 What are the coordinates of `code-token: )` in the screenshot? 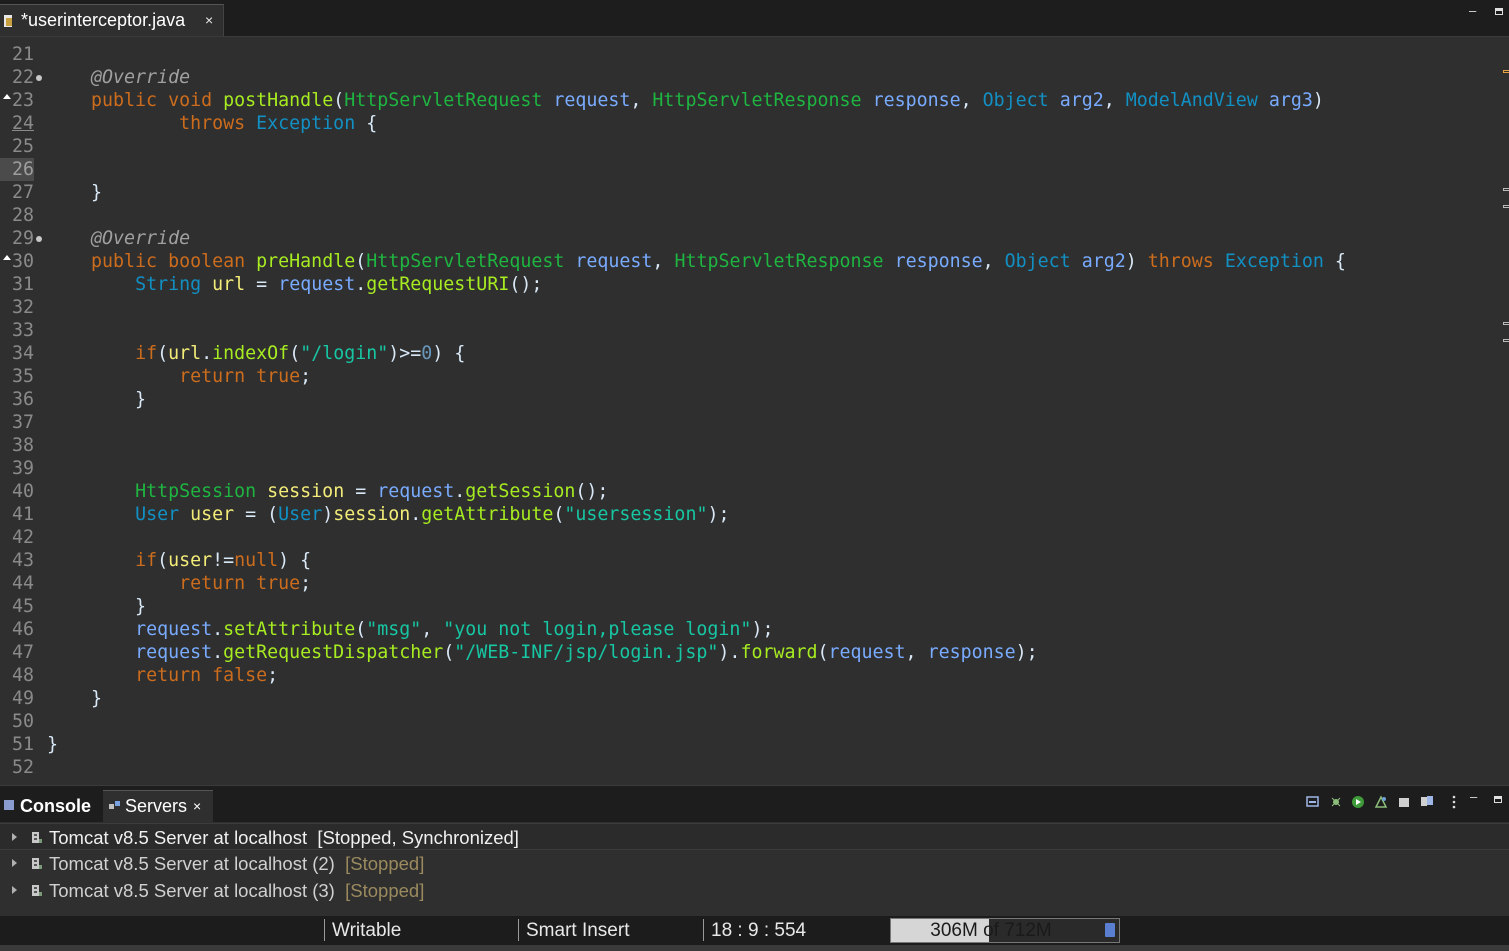 It's located at (328, 514).